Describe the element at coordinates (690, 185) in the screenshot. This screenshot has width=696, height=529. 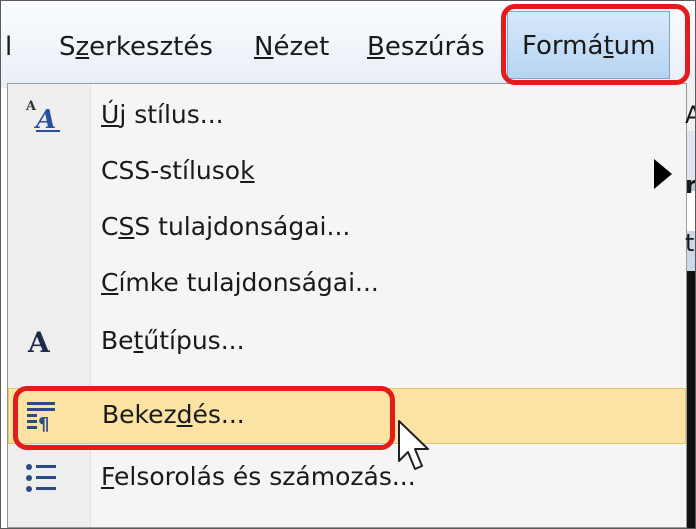
I see `background-char-2: r` at that location.